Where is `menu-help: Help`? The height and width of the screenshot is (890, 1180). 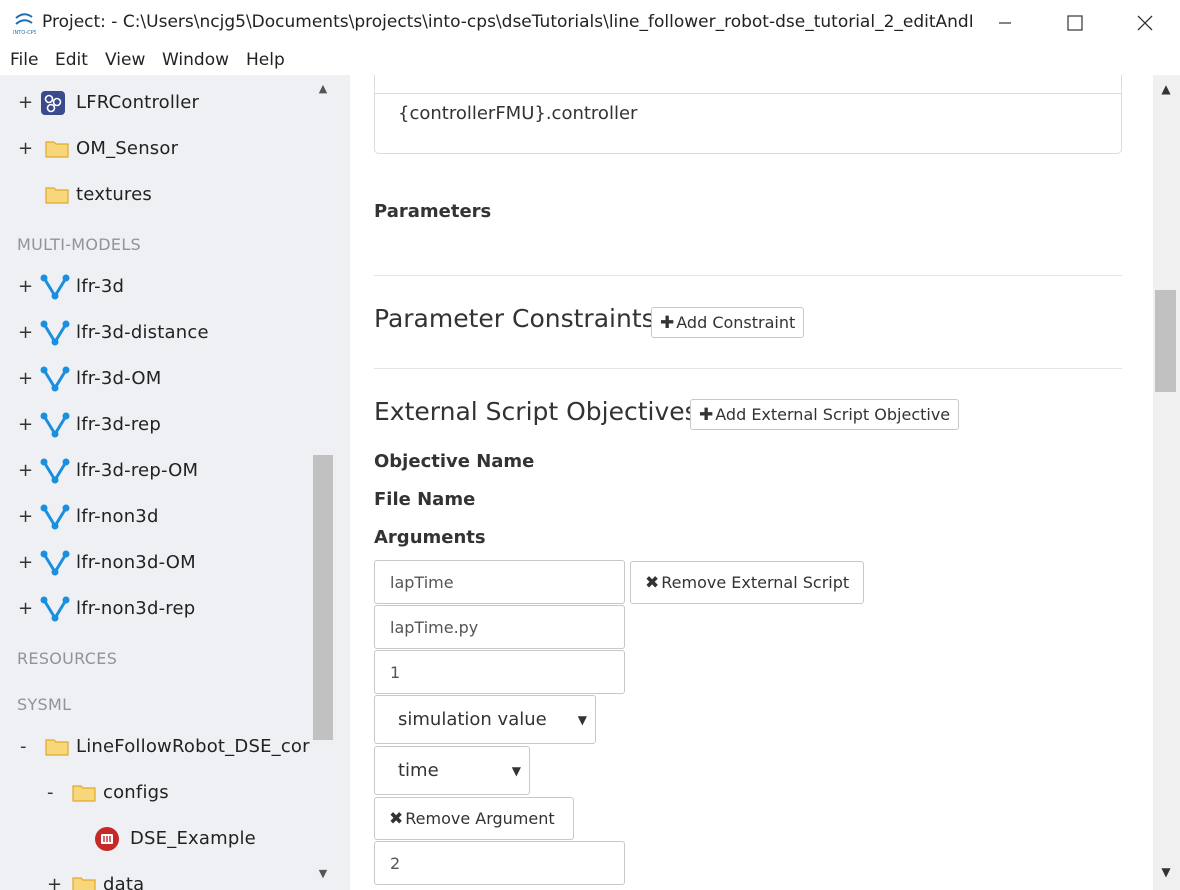 menu-help: Help is located at coordinates (265, 60).